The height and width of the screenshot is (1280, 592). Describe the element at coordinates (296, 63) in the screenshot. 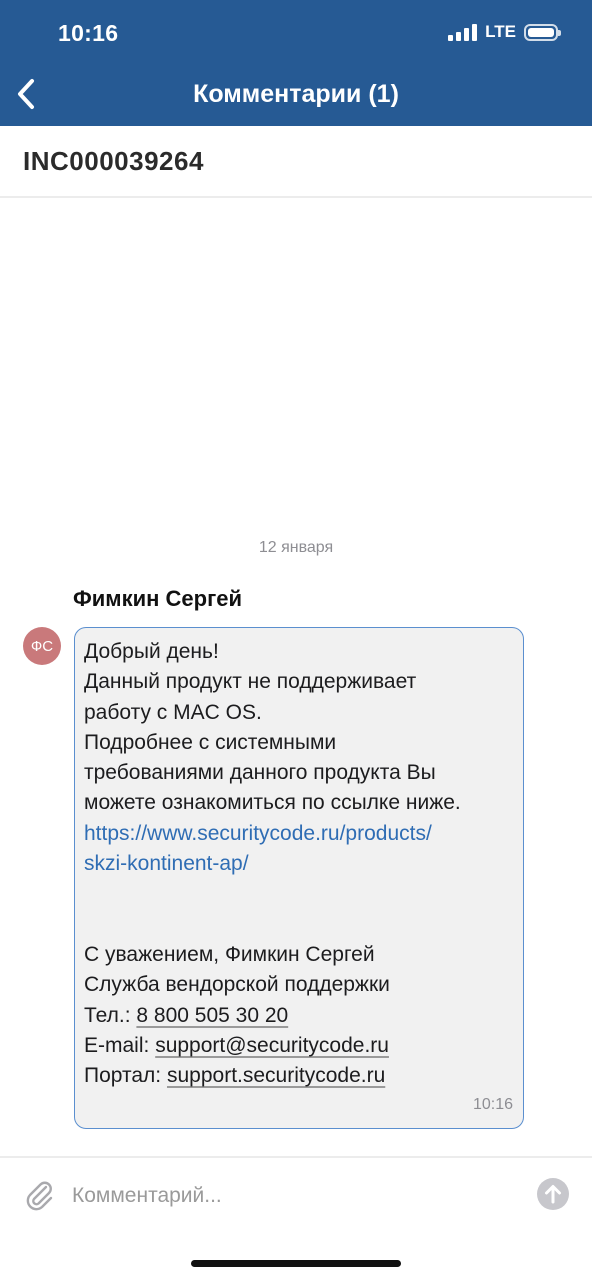

I see `navigation-header: 10:16 LTE Комментарии (1)` at that location.